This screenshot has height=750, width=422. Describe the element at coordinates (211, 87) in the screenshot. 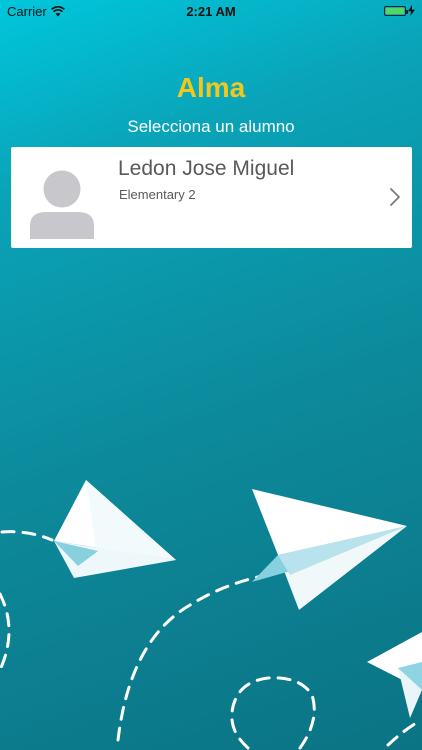

I see `app-title: Alma` at that location.